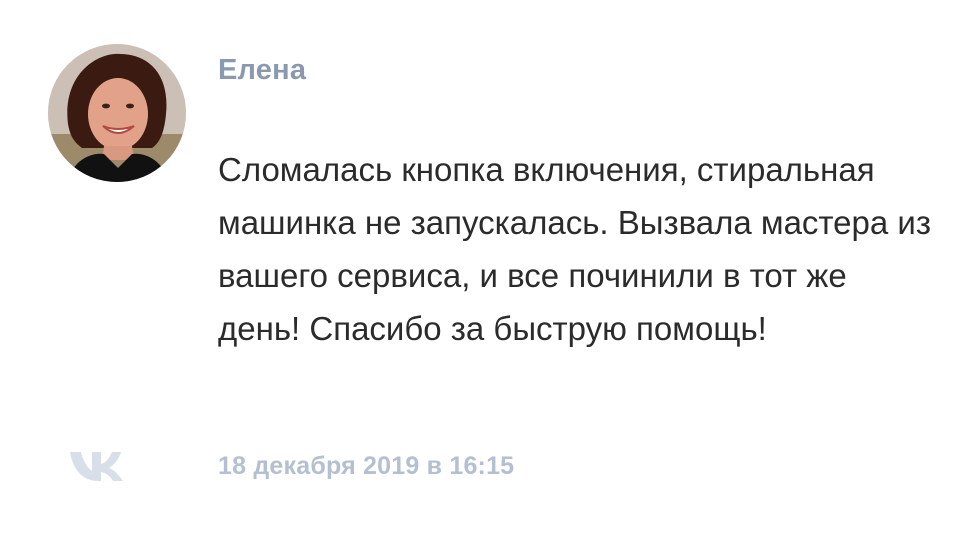 The width and height of the screenshot is (966, 536). I want to click on user-avatar, so click(117, 113).